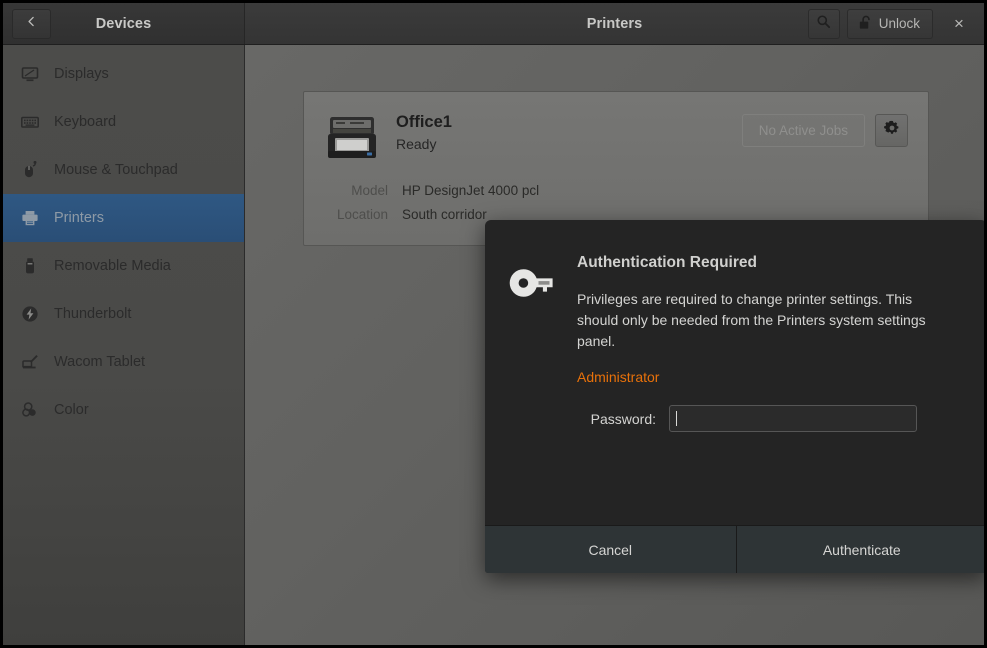 This screenshot has width=987, height=648. I want to click on thunderbolt-icon, so click(30, 314).